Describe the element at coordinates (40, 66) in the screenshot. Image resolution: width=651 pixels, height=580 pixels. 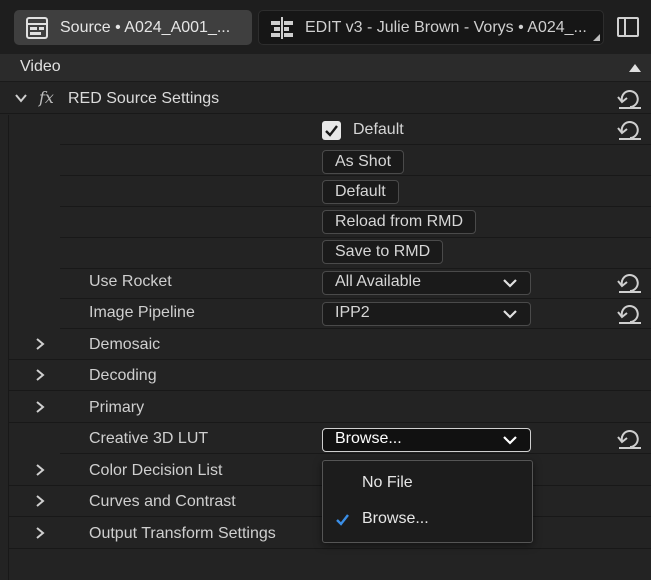
I see `section-label: Video` at that location.